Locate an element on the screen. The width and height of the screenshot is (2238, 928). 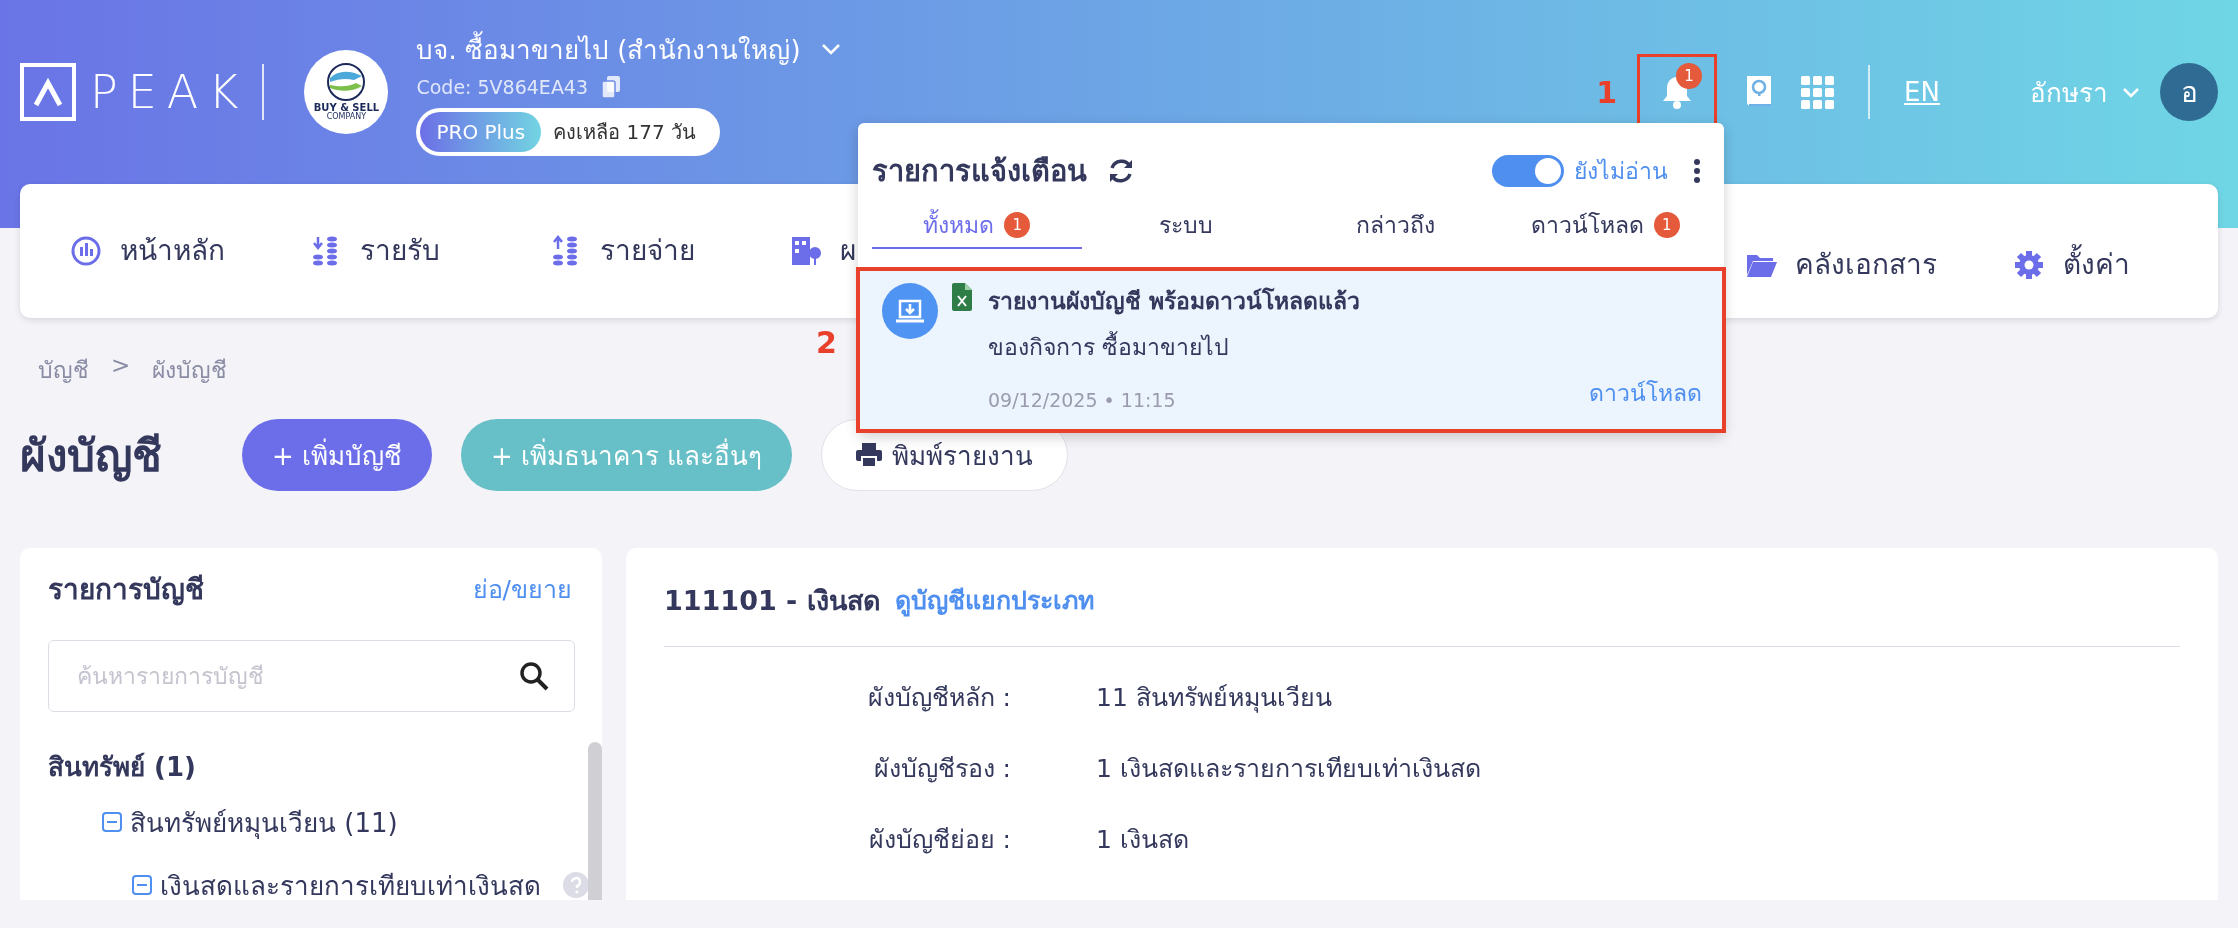
plan-badge: PRO Plus is located at coordinates (481, 131).